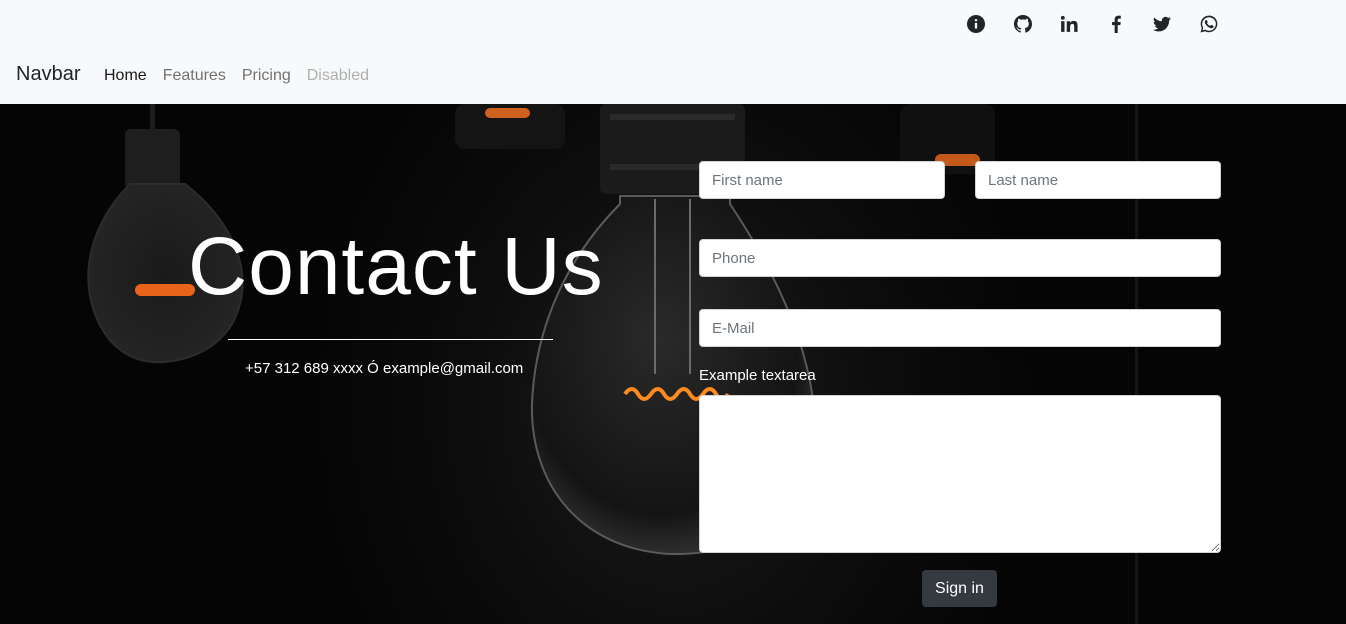 The width and height of the screenshot is (1346, 624). What do you see at coordinates (960, 474) in the screenshot?
I see `message-textarea` at bounding box center [960, 474].